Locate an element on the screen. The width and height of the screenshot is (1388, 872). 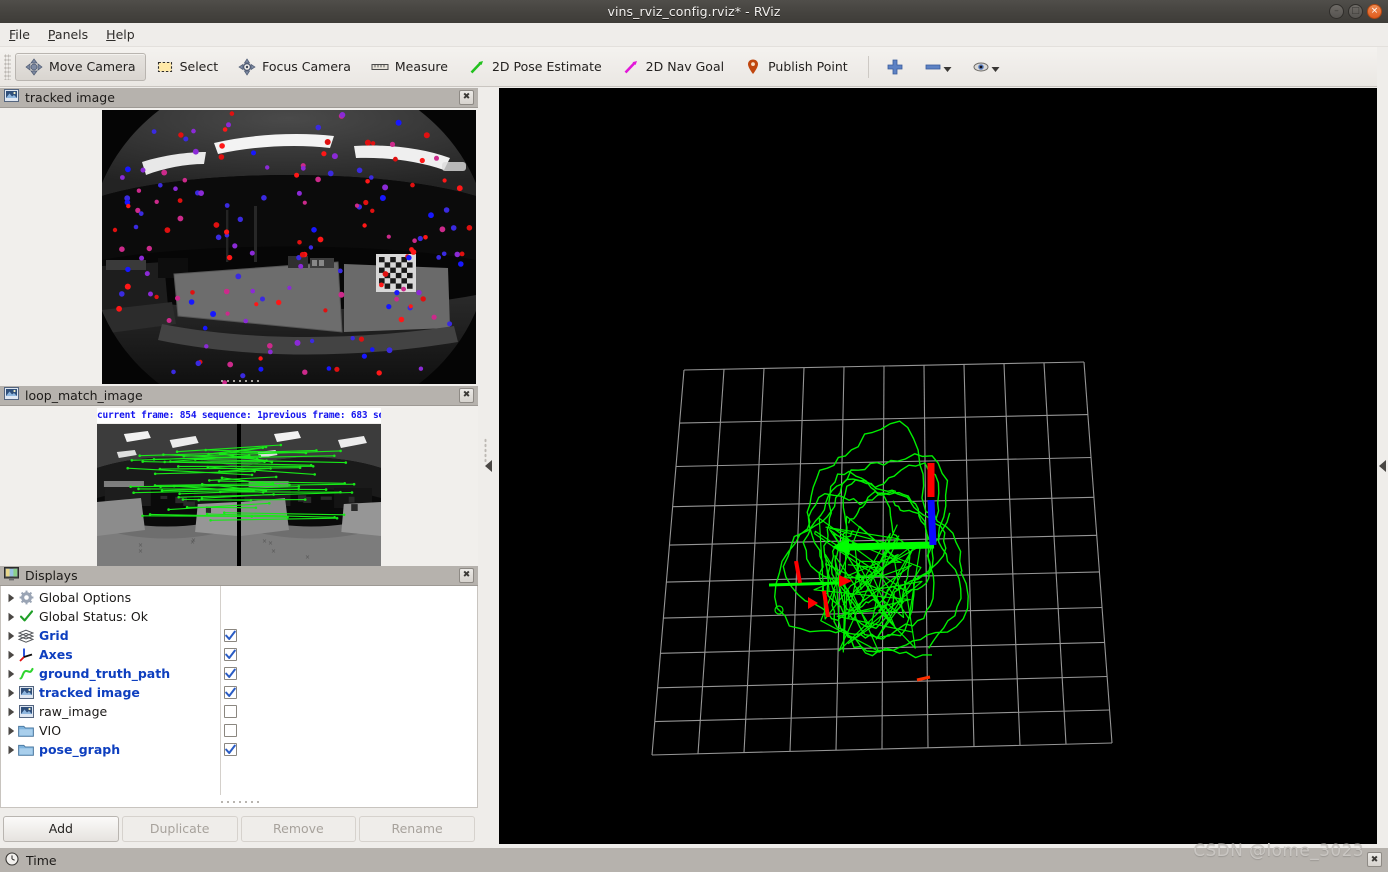
displays-item-vio: VIO is located at coordinates (239, 730).